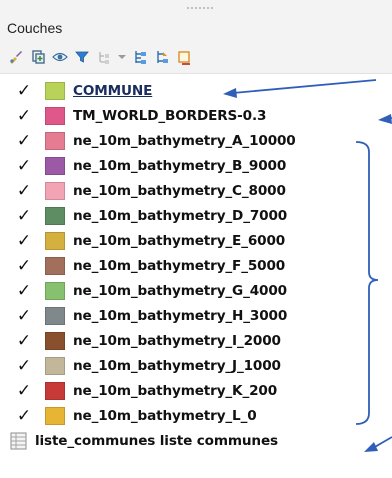 The height and width of the screenshot is (478, 392). Describe the element at coordinates (60, 57) in the screenshot. I see `eye-icon` at that location.